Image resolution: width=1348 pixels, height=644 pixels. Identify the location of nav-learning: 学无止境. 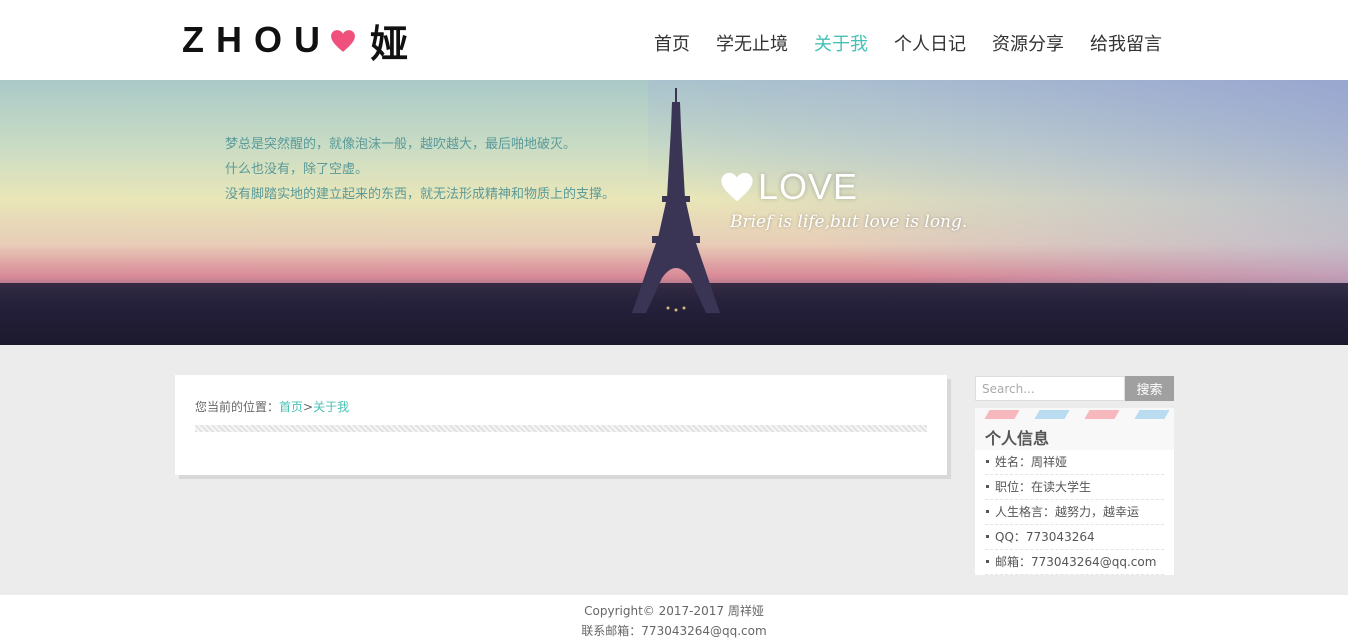
(752, 43).